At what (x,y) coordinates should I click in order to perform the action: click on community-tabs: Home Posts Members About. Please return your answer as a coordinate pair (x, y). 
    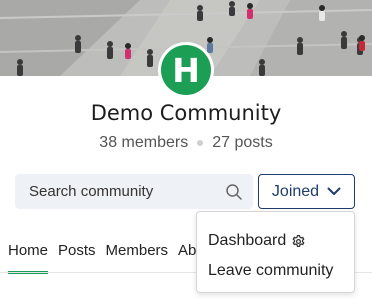
    Looking at the image, I should click on (98, 255).